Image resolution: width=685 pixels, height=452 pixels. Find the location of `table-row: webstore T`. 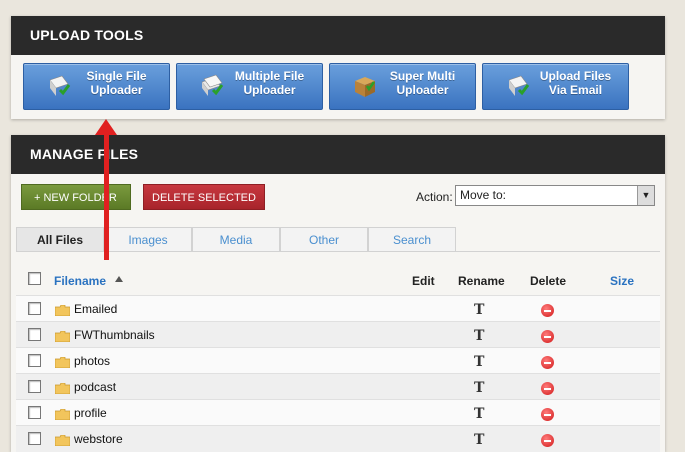

table-row: webstore T is located at coordinates (338, 438).